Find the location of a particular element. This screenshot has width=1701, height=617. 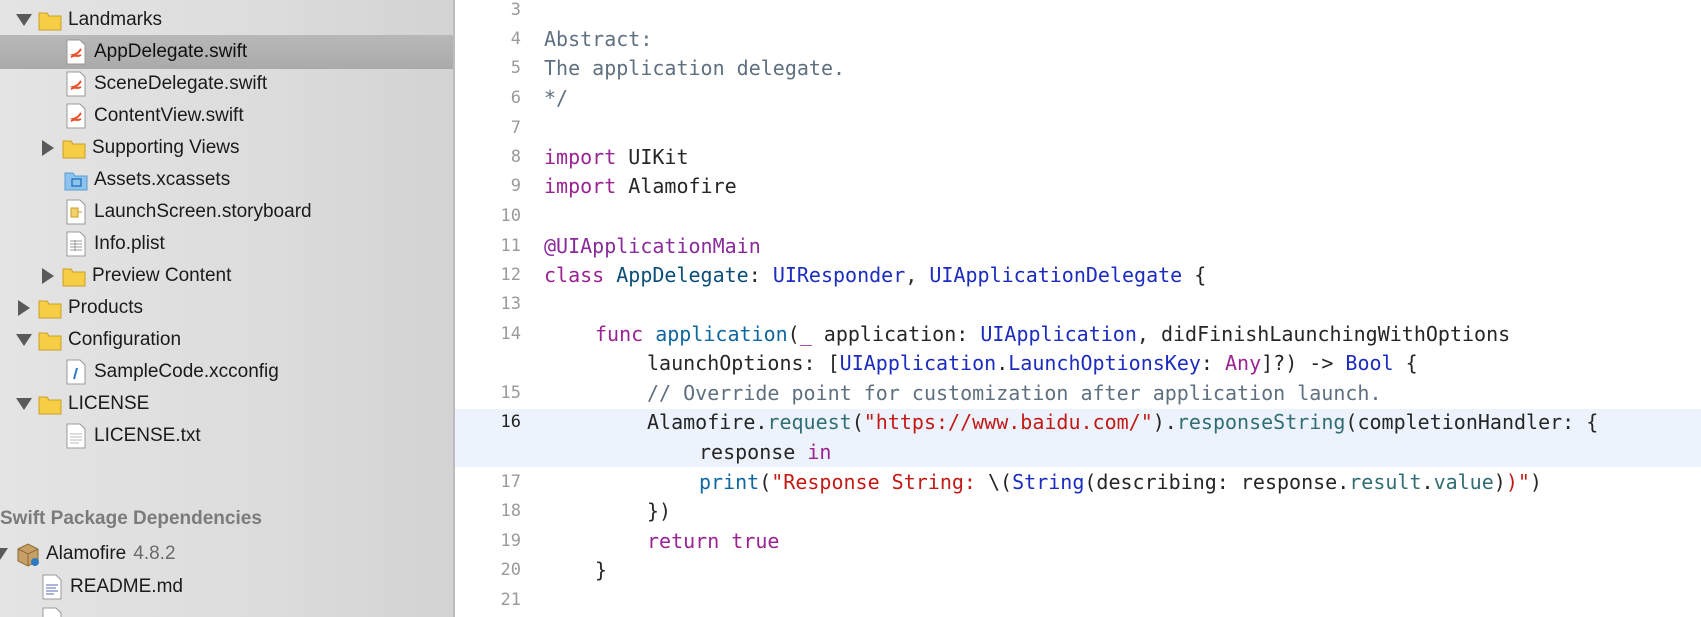

line-number: 15 is located at coordinates (510, 393).